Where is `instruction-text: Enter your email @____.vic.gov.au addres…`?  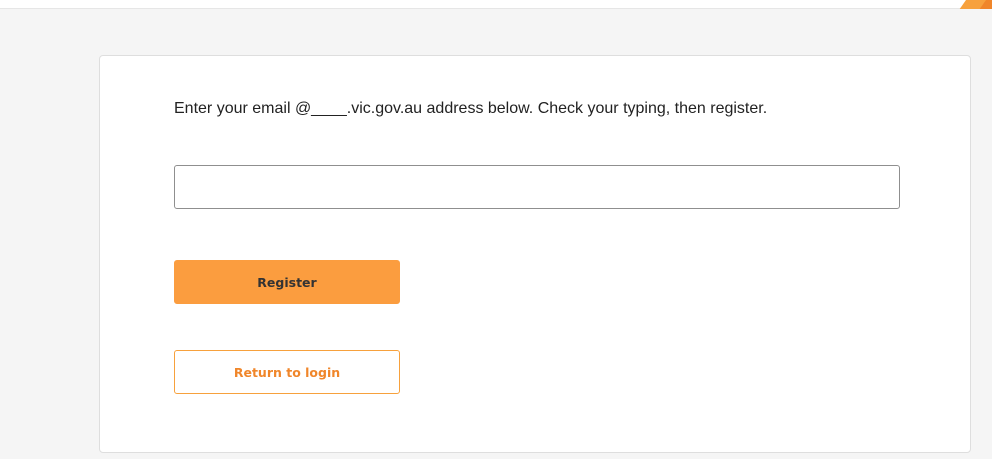 instruction-text: Enter your email @____.vic.gov.au addres… is located at coordinates (471, 108).